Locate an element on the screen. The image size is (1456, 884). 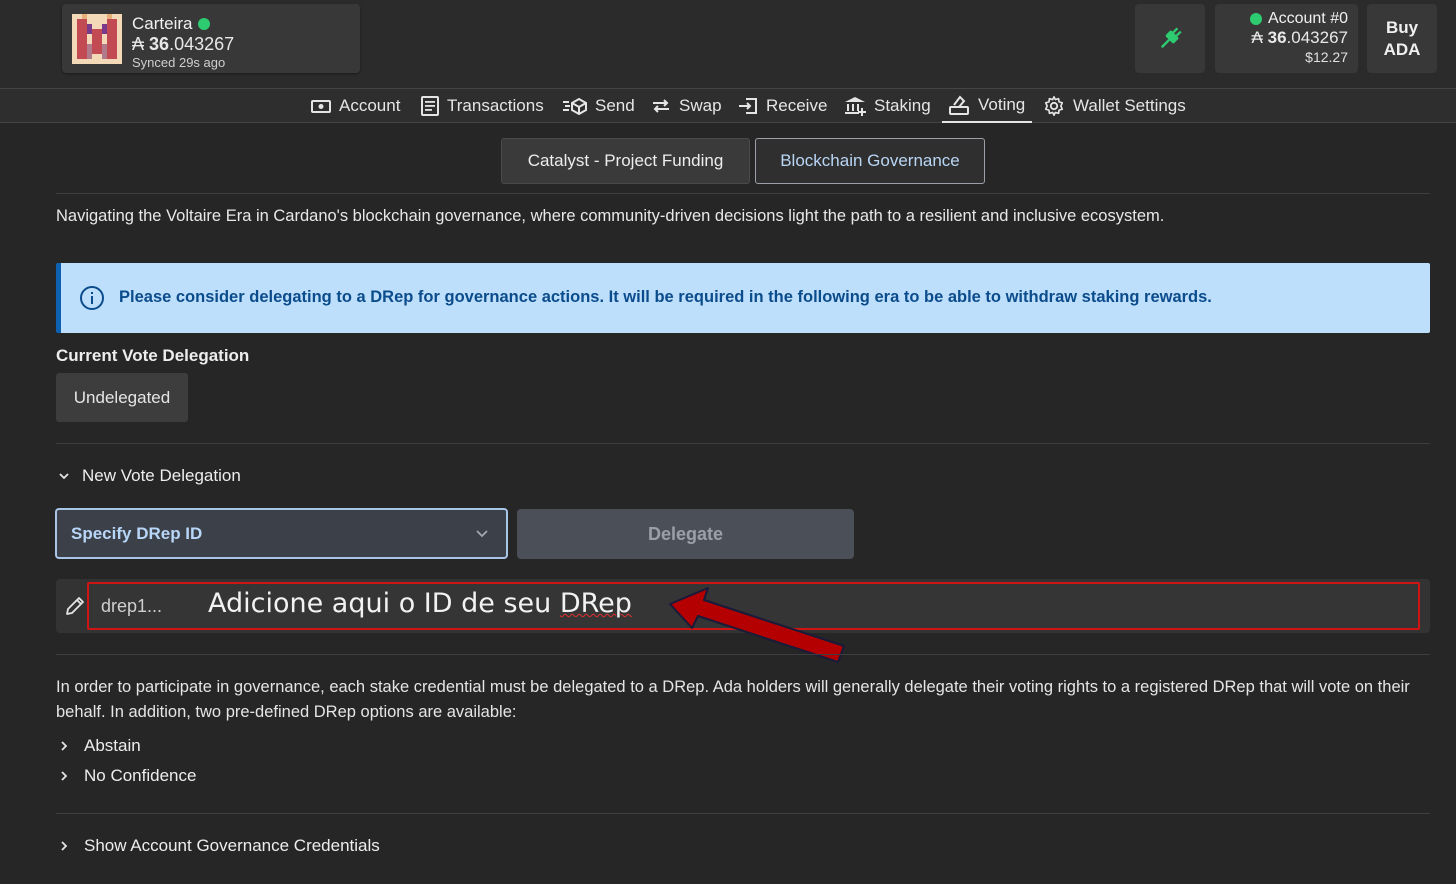
nav-receive: Receive is located at coordinates (782, 106).